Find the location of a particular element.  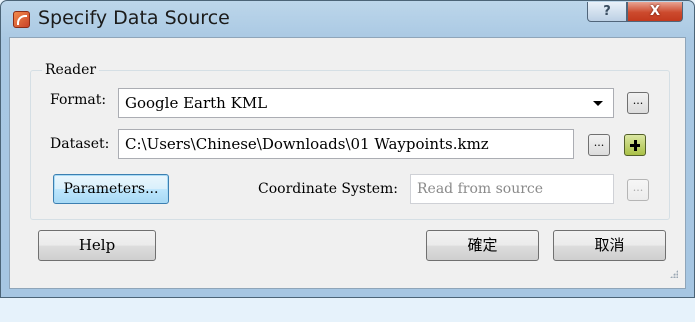

ok-button: 確定 is located at coordinates (482, 245).